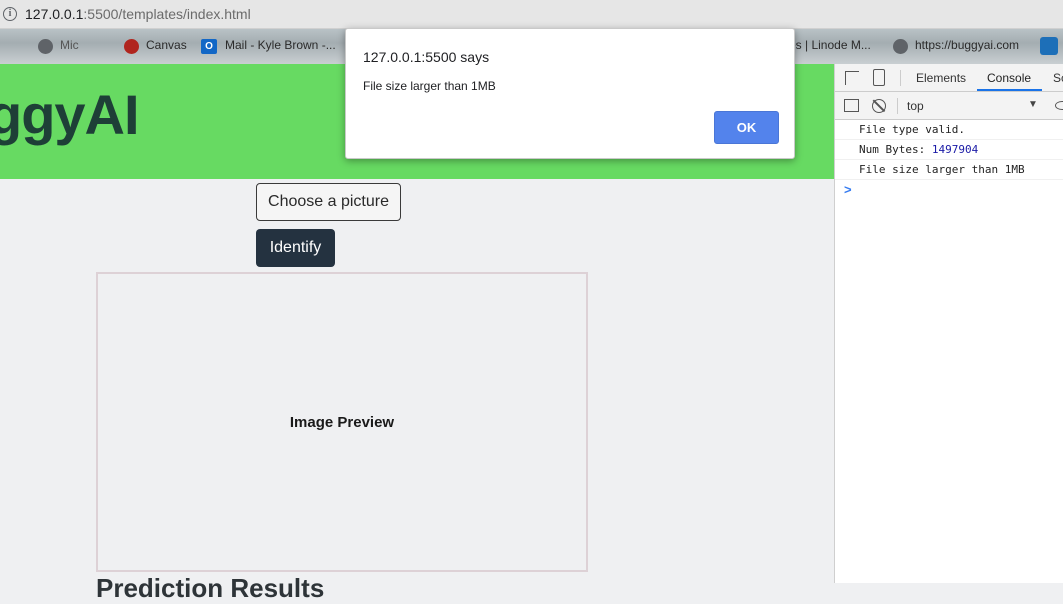 Image resolution: width=1063 pixels, height=604 pixels. What do you see at coordinates (1049, 46) in the screenshot?
I see `trello-icon` at bounding box center [1049, 46].